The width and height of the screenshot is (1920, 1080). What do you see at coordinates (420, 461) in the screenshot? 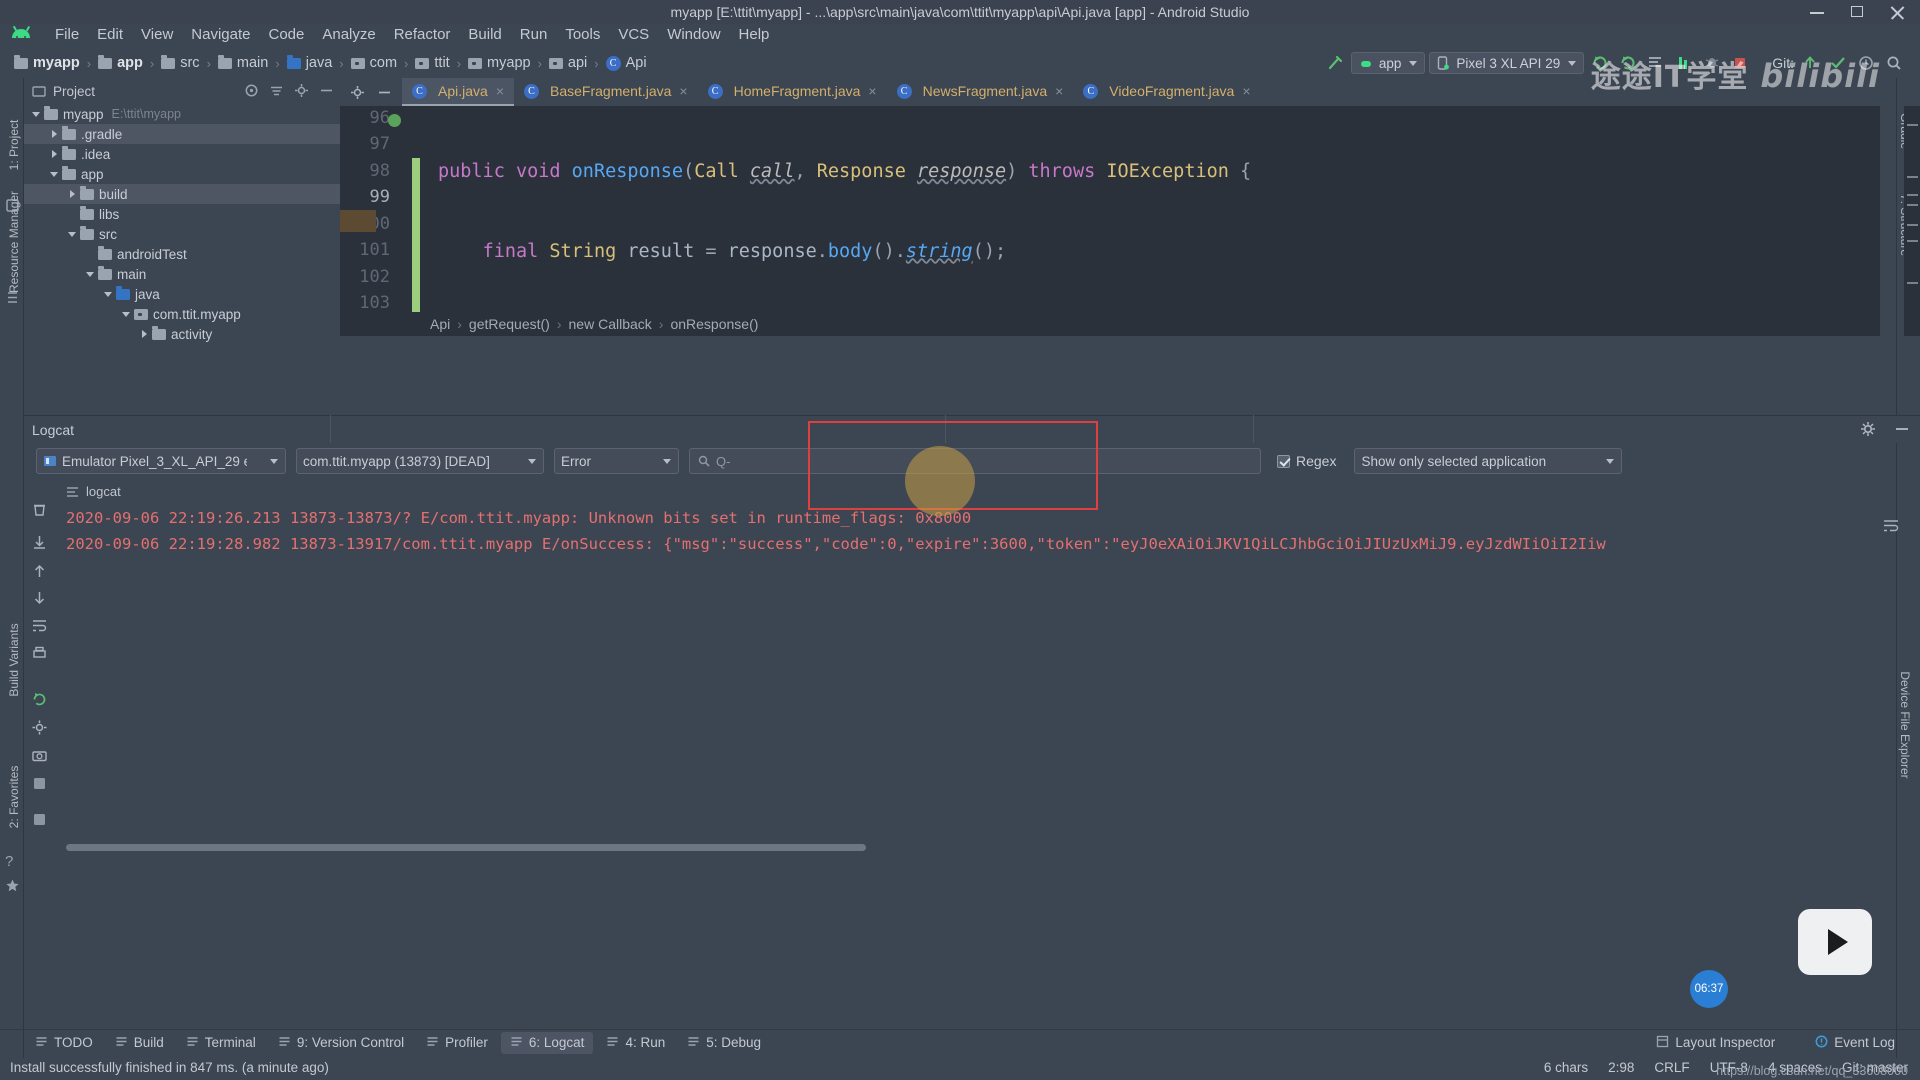
I see `logcat-process-selector: com.ttit.myapp (13873) [DEAD]` at bounding box center [420, 461].